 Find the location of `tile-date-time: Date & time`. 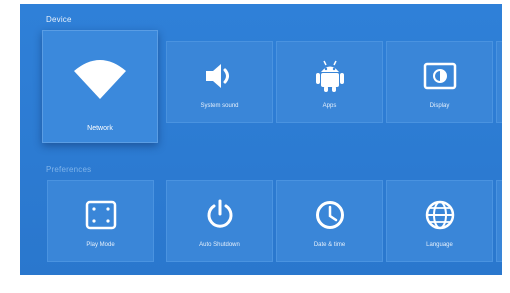

tile-date-time: Date & time is located at coordinates (329, 221).